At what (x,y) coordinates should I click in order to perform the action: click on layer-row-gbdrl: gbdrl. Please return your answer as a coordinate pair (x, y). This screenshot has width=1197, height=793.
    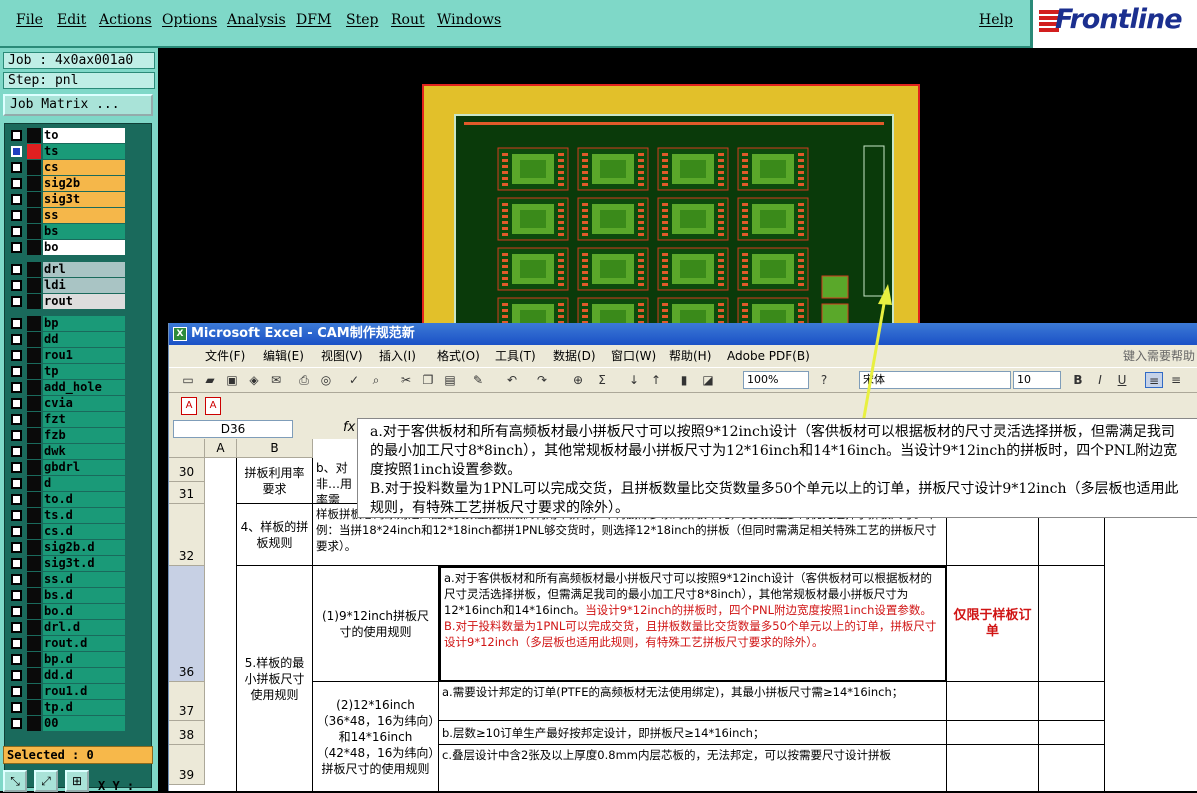
    Looking at the image, I should click on (67, 467).